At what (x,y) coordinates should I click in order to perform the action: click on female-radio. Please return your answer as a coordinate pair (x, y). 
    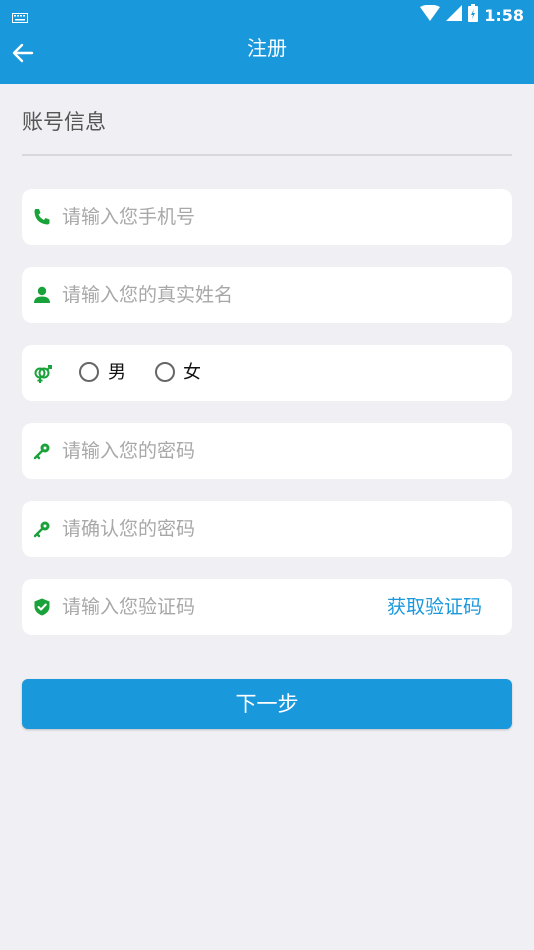
    Looking at the image, I should click on (165, 372).